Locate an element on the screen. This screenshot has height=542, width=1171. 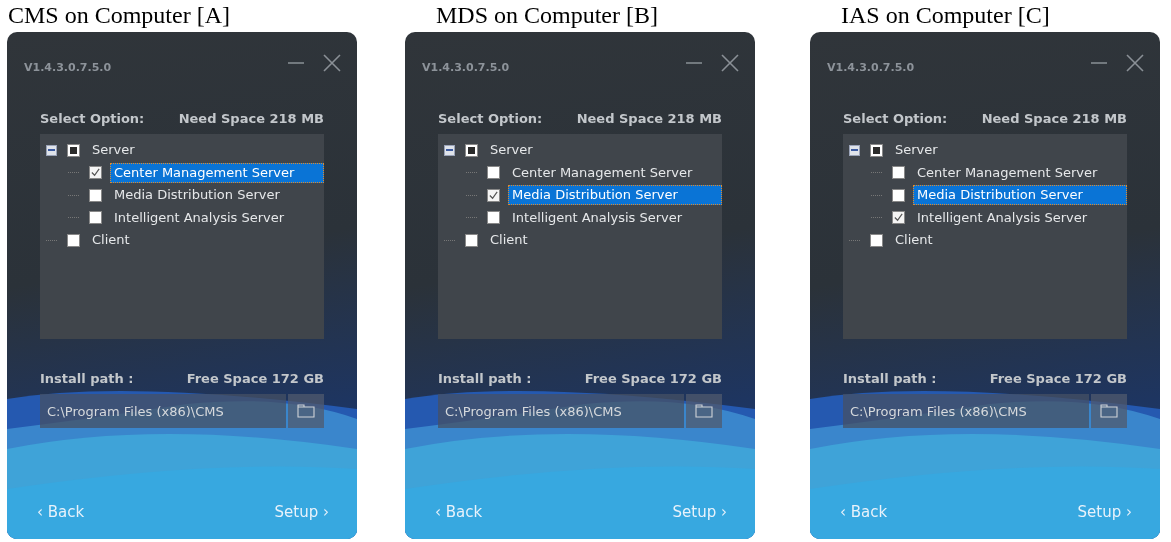
figure-caption: MDS on Computer [B] is located at coordinates (547, 15).